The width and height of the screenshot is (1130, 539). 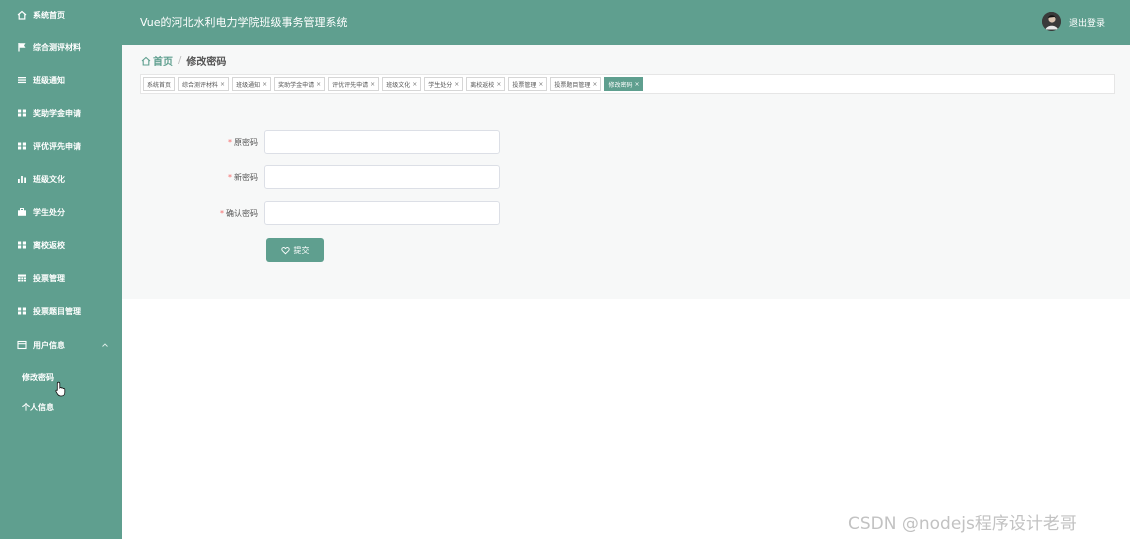 What do you see at coordinates (296, 85) in the screenshot?
I see `tag-label: 奖助学金申请` at bounding box center [296, 85].